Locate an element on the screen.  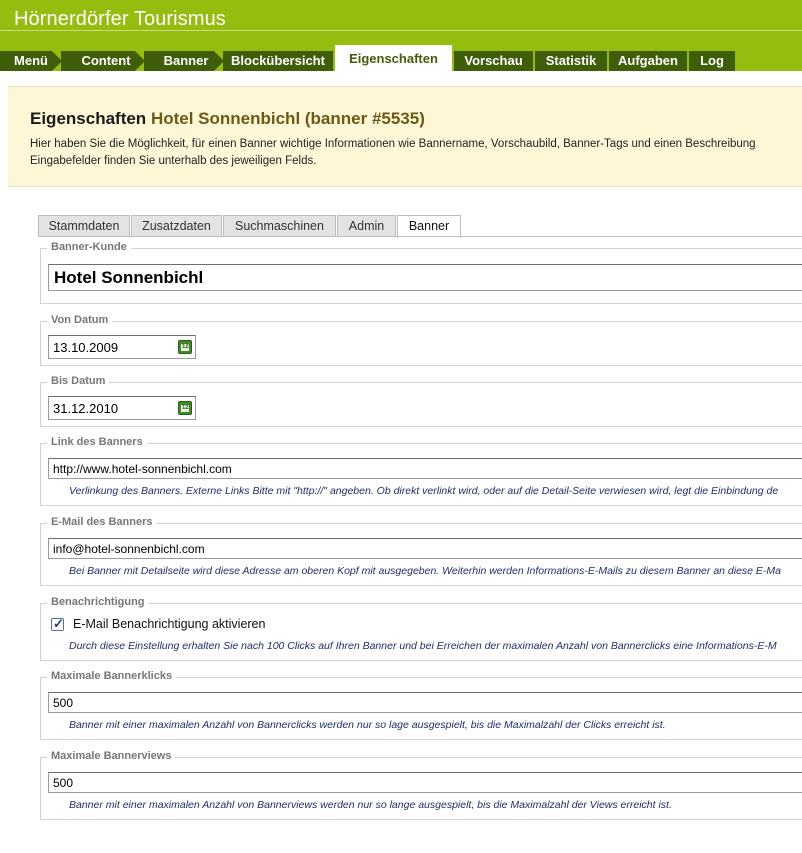
header-divider is located at coordinates (401, 30).